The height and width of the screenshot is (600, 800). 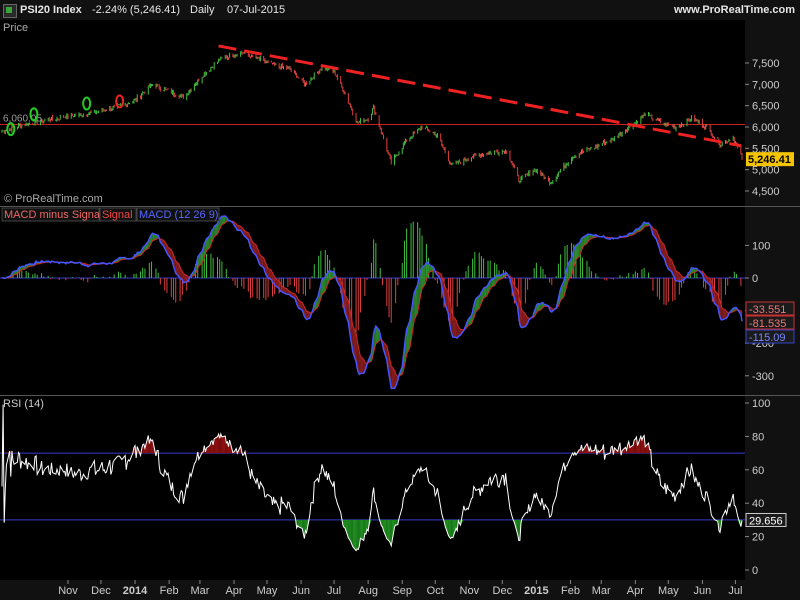 I want to click on macd-axis-label: 0, so click(x=755, y=279).